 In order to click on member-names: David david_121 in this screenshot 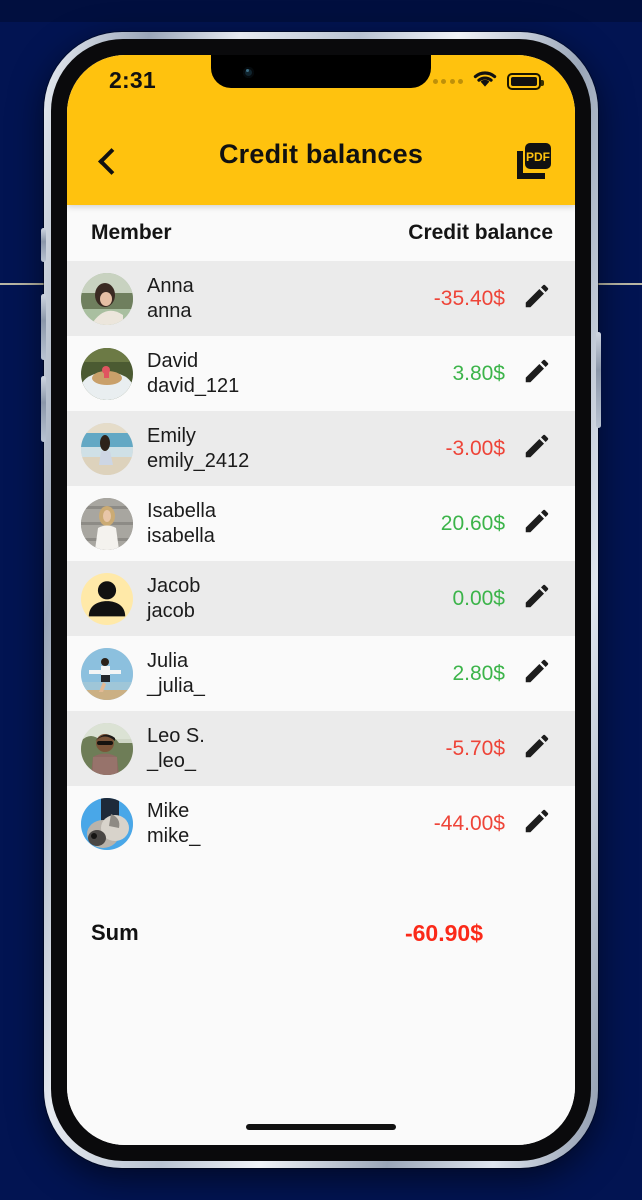, I will do `click(193, 373)`.